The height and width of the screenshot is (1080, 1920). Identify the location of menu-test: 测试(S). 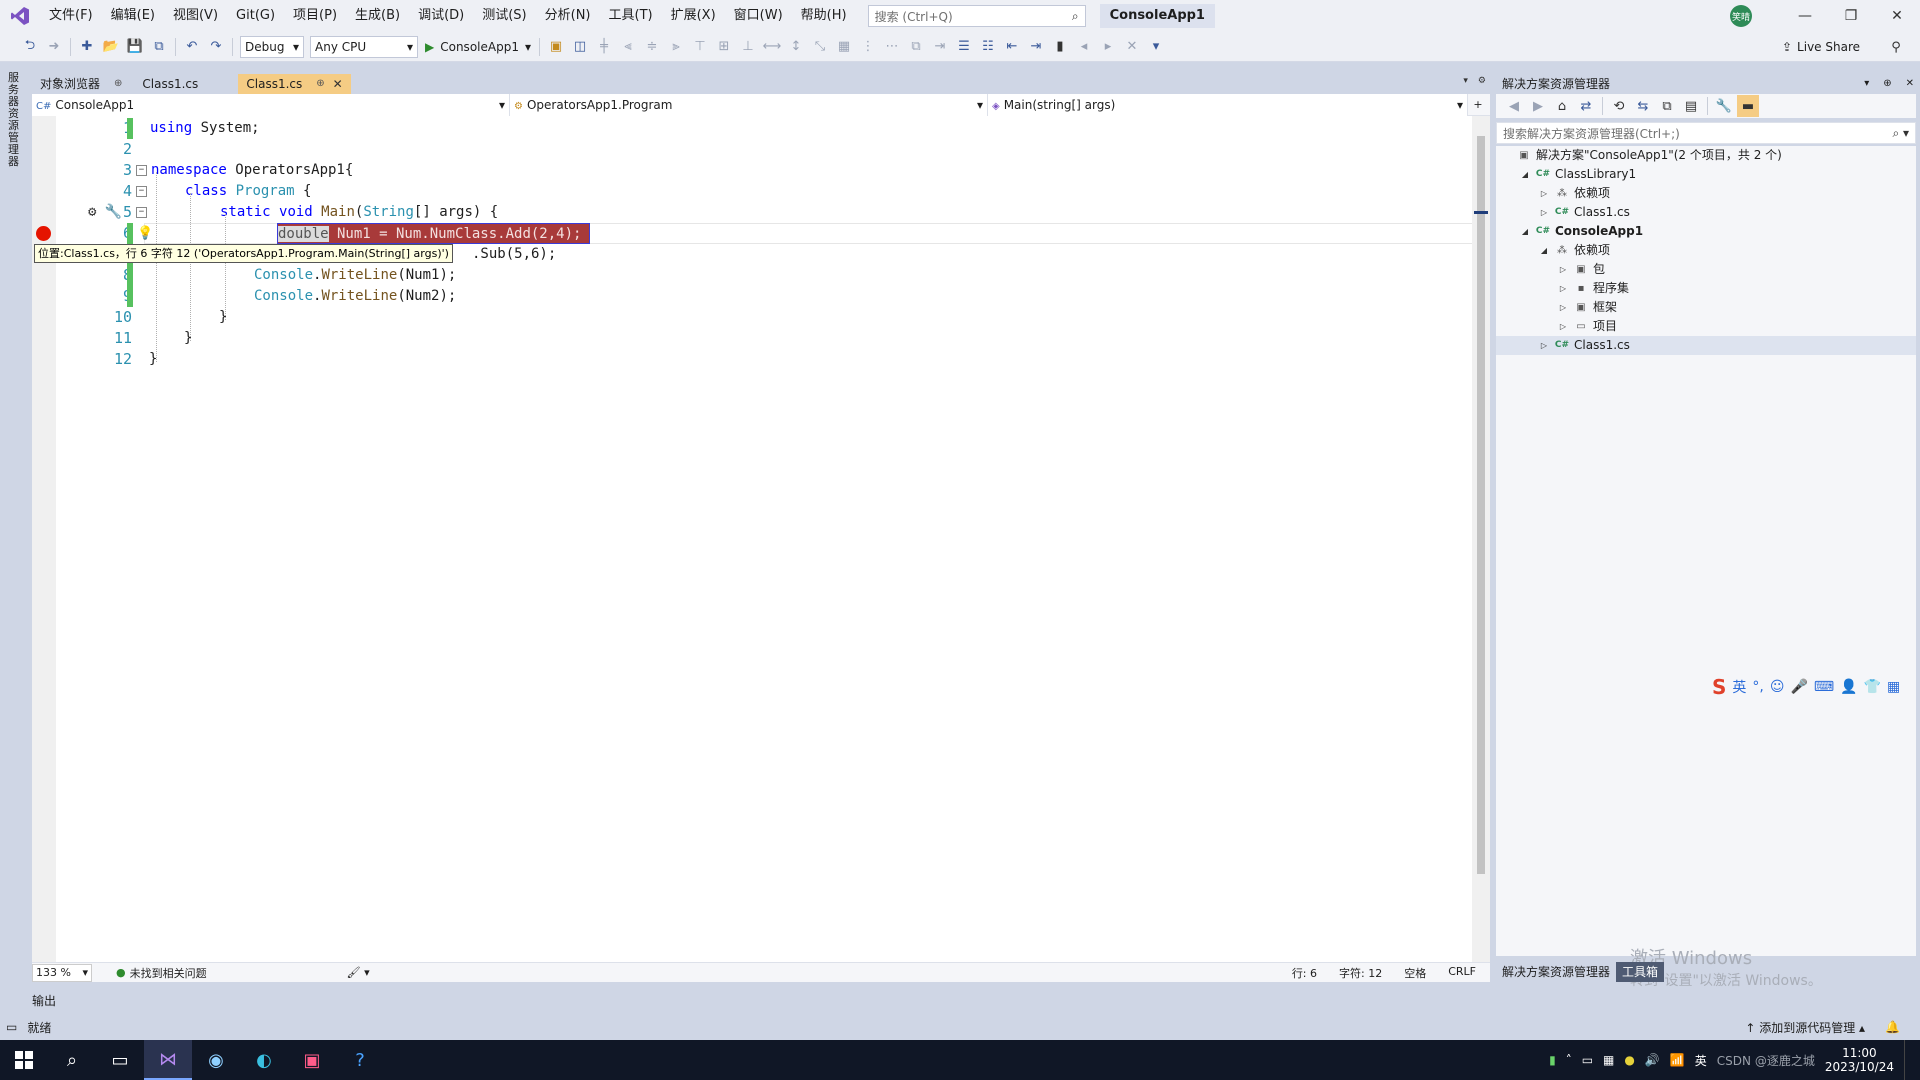
(504, 16).